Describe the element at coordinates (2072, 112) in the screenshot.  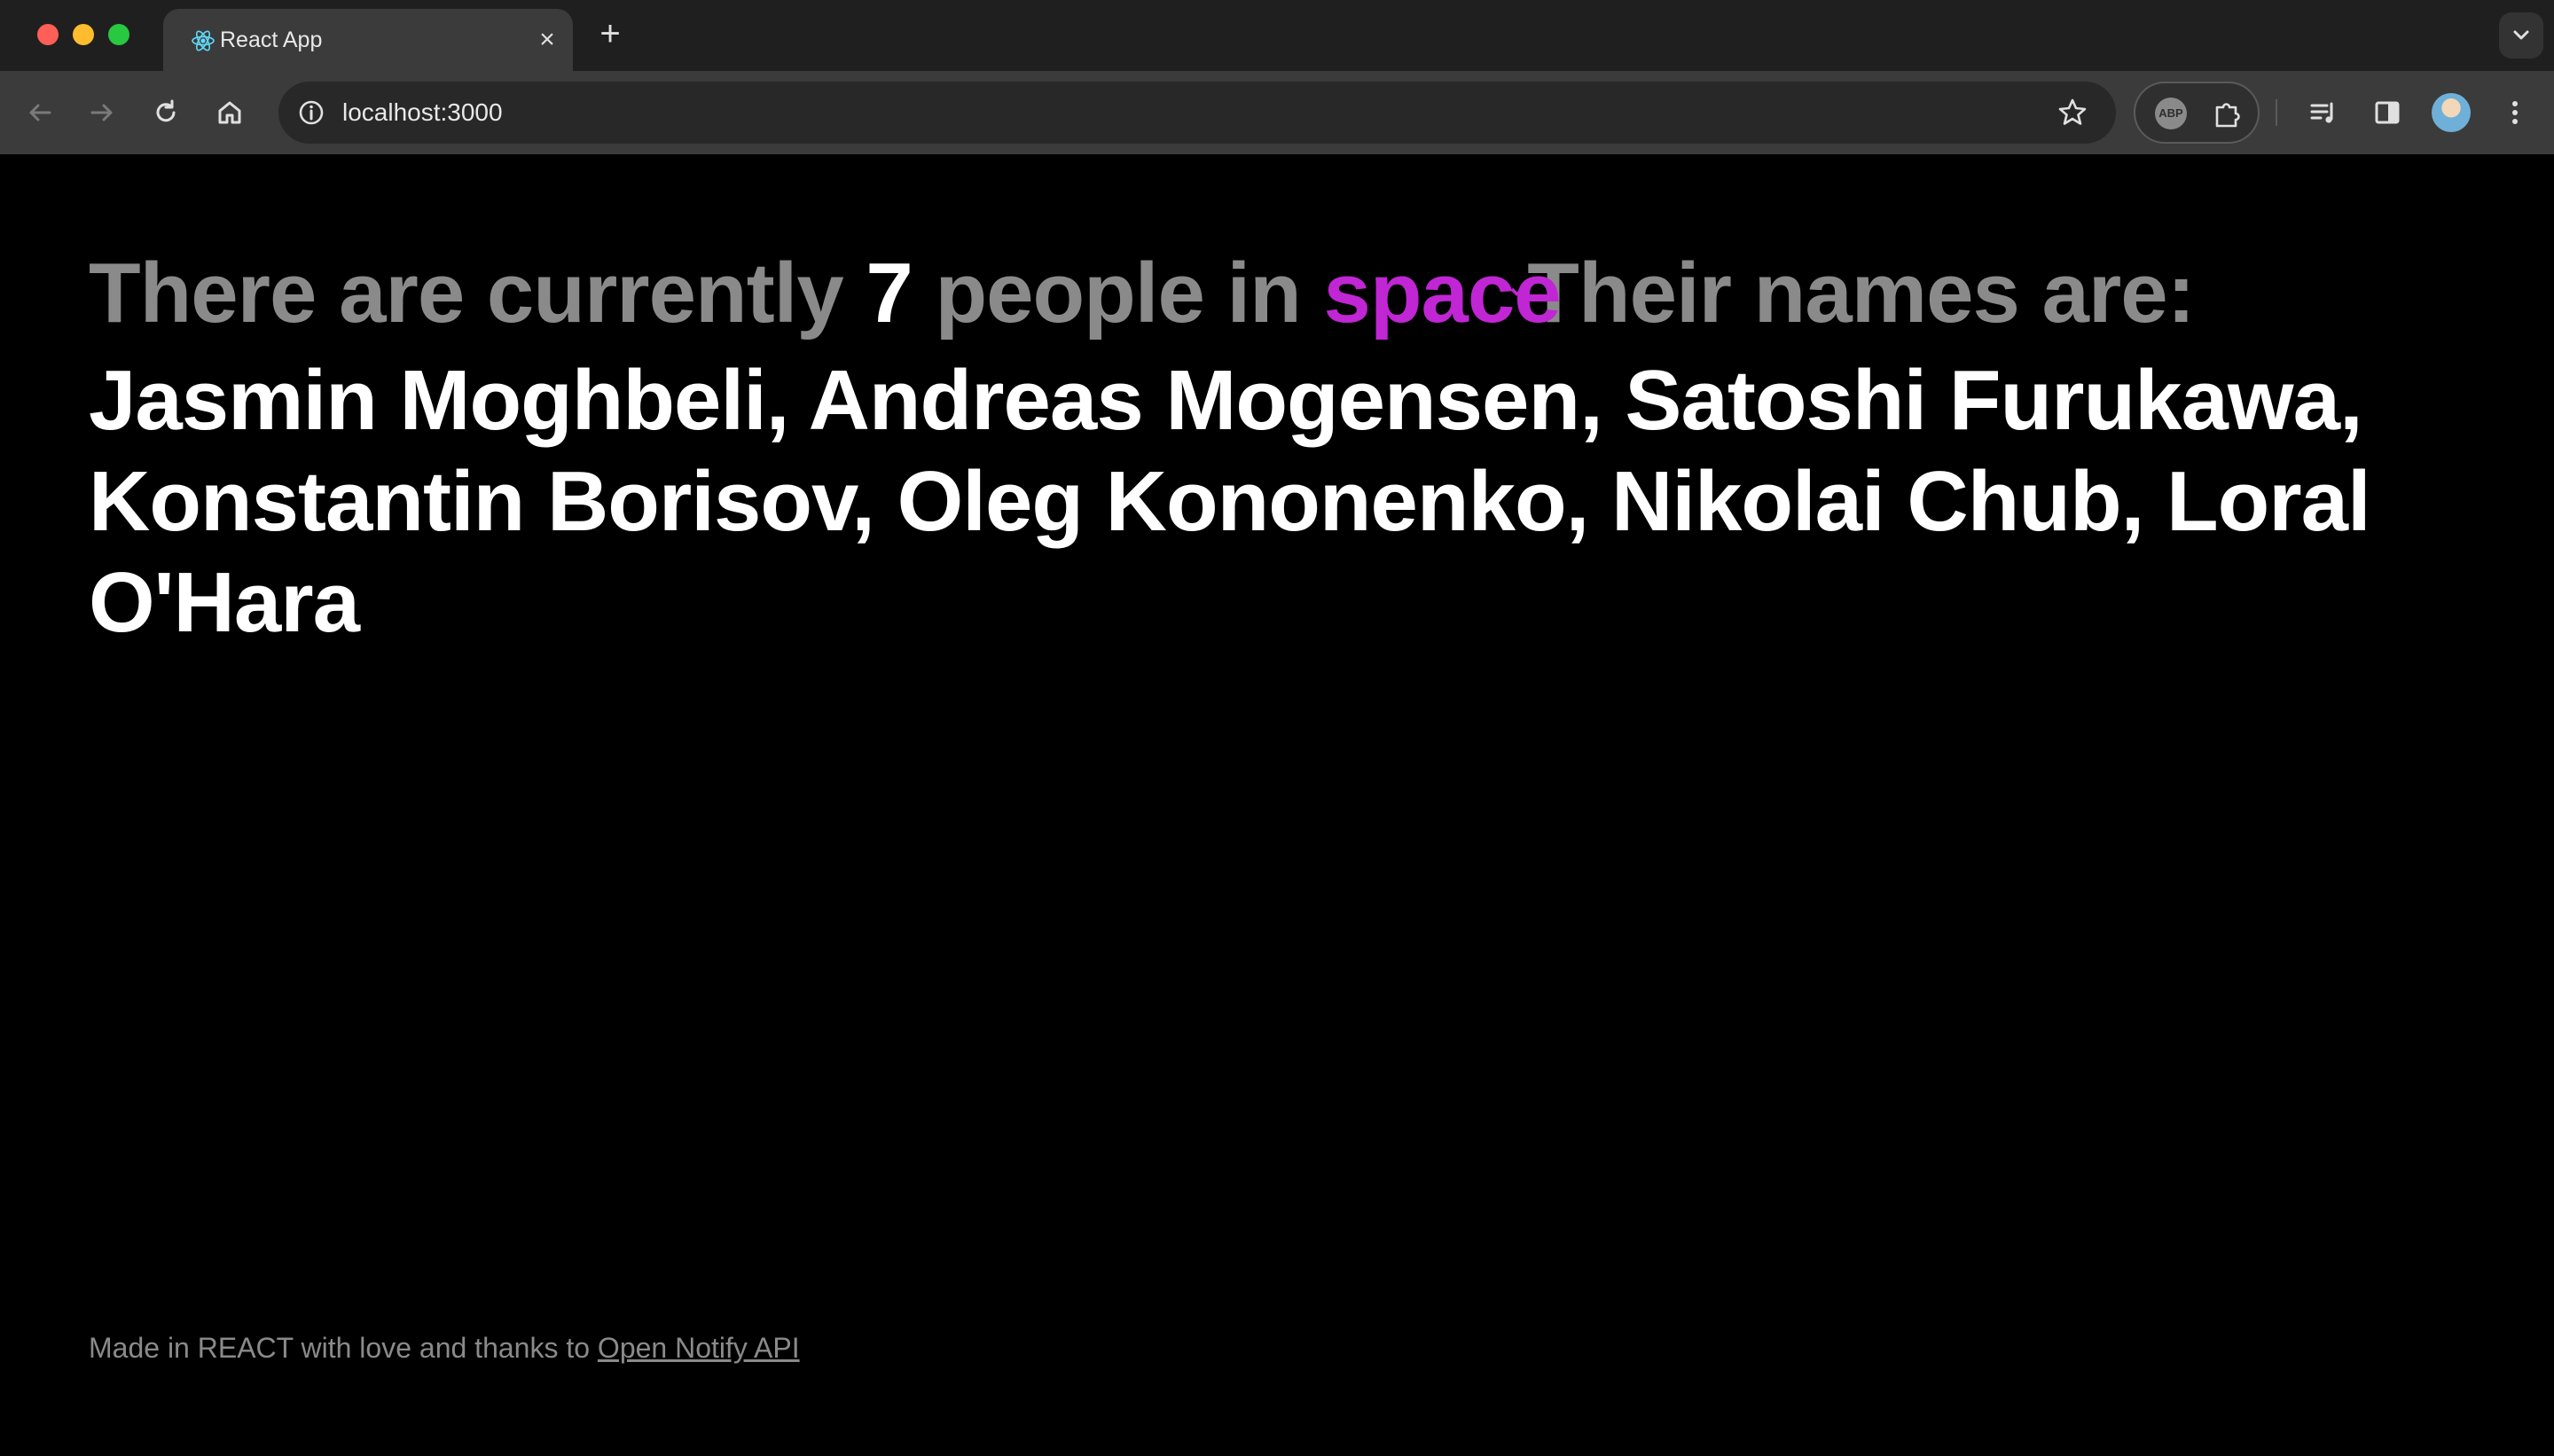
I see `bookmark-star-icon` at that location.